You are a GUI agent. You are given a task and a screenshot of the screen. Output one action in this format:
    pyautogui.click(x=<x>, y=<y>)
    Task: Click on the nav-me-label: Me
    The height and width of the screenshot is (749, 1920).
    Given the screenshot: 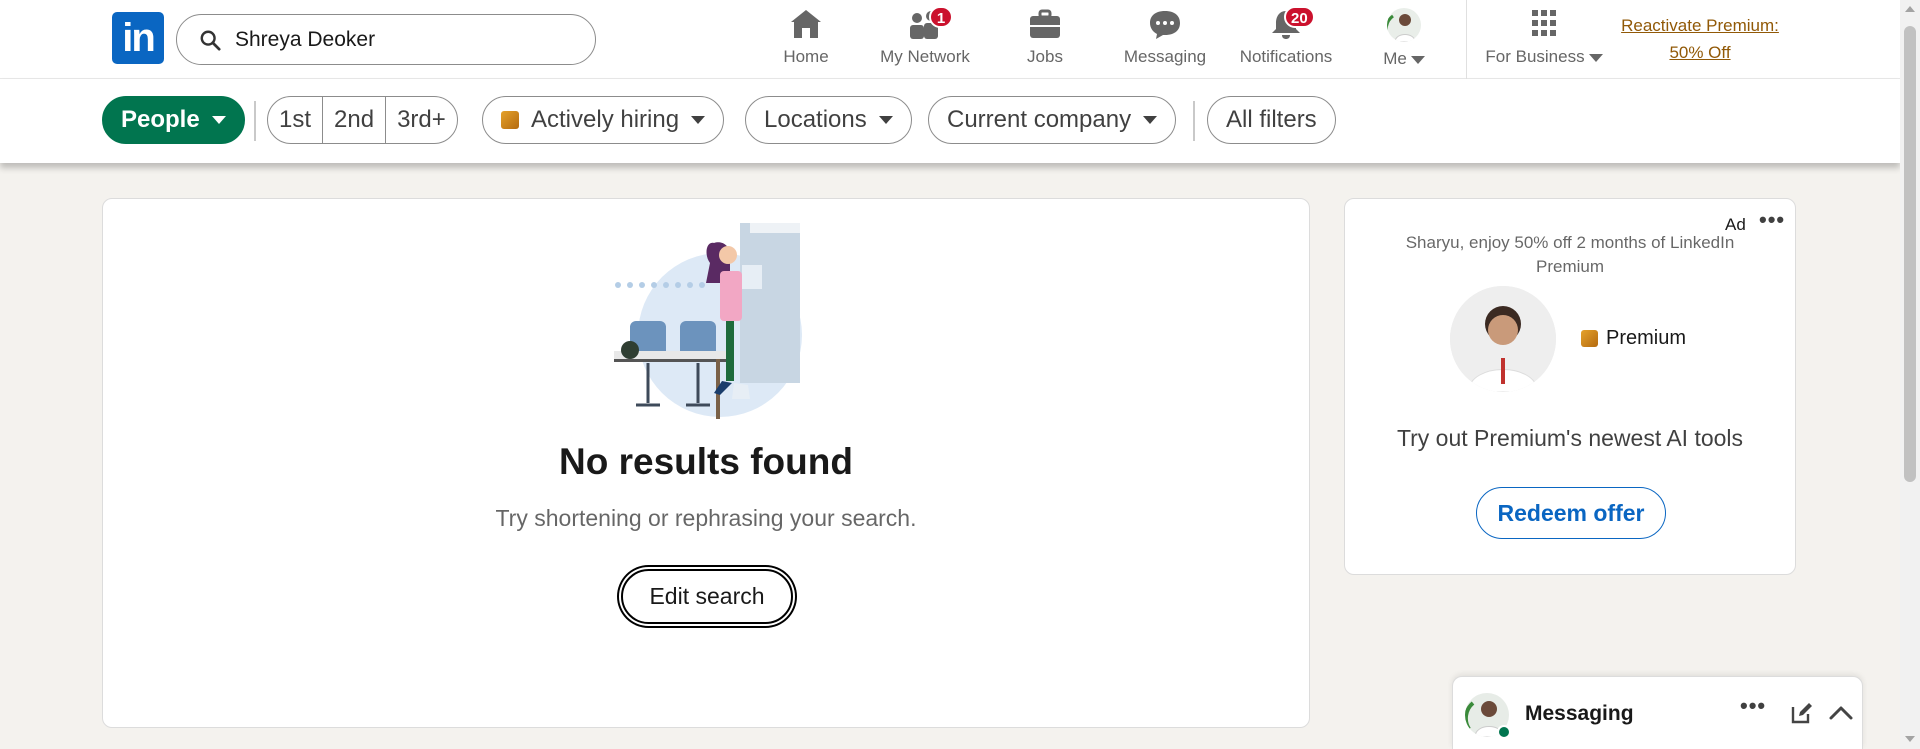 What is the action you would take?
    pyautogui.click(x=1404, y=59)
    